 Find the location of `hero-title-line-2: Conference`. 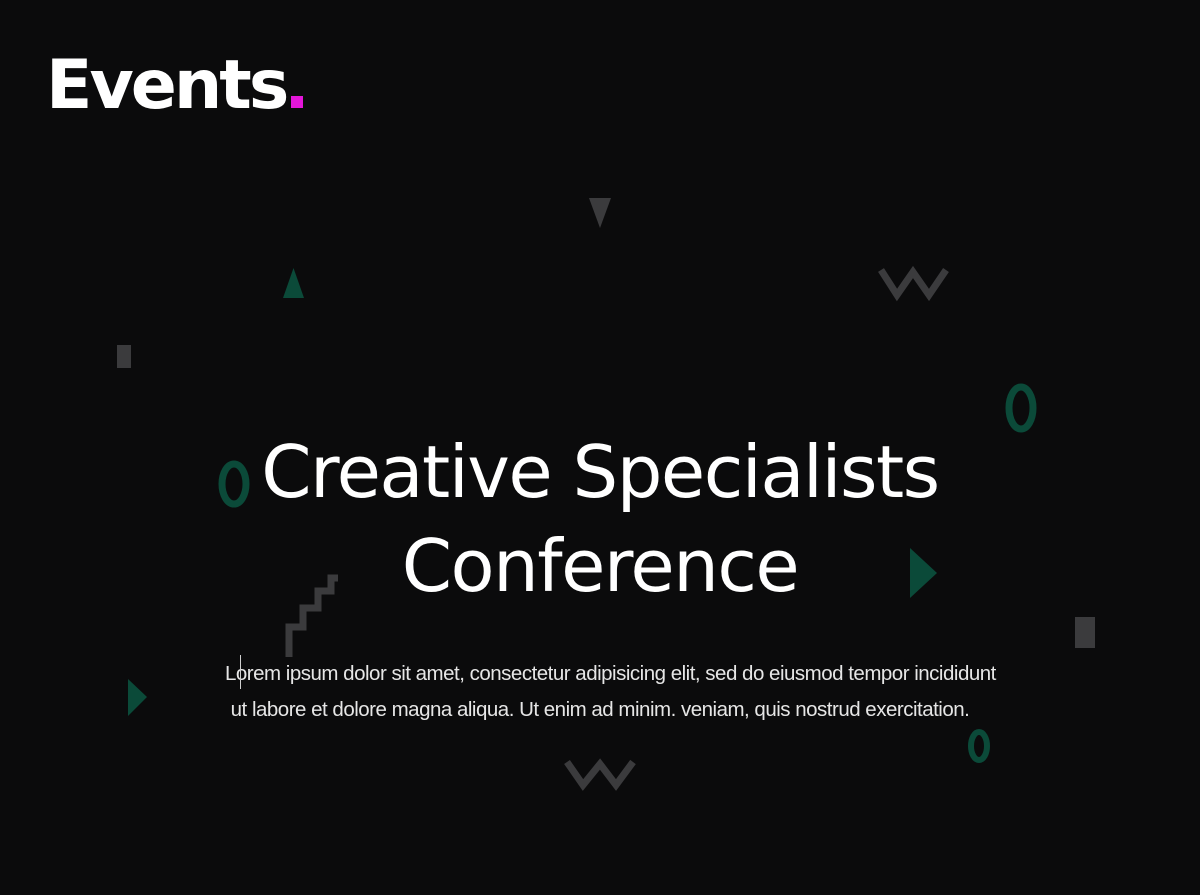

hero-title-line-2: Conference is located at coordinates (600, 566).